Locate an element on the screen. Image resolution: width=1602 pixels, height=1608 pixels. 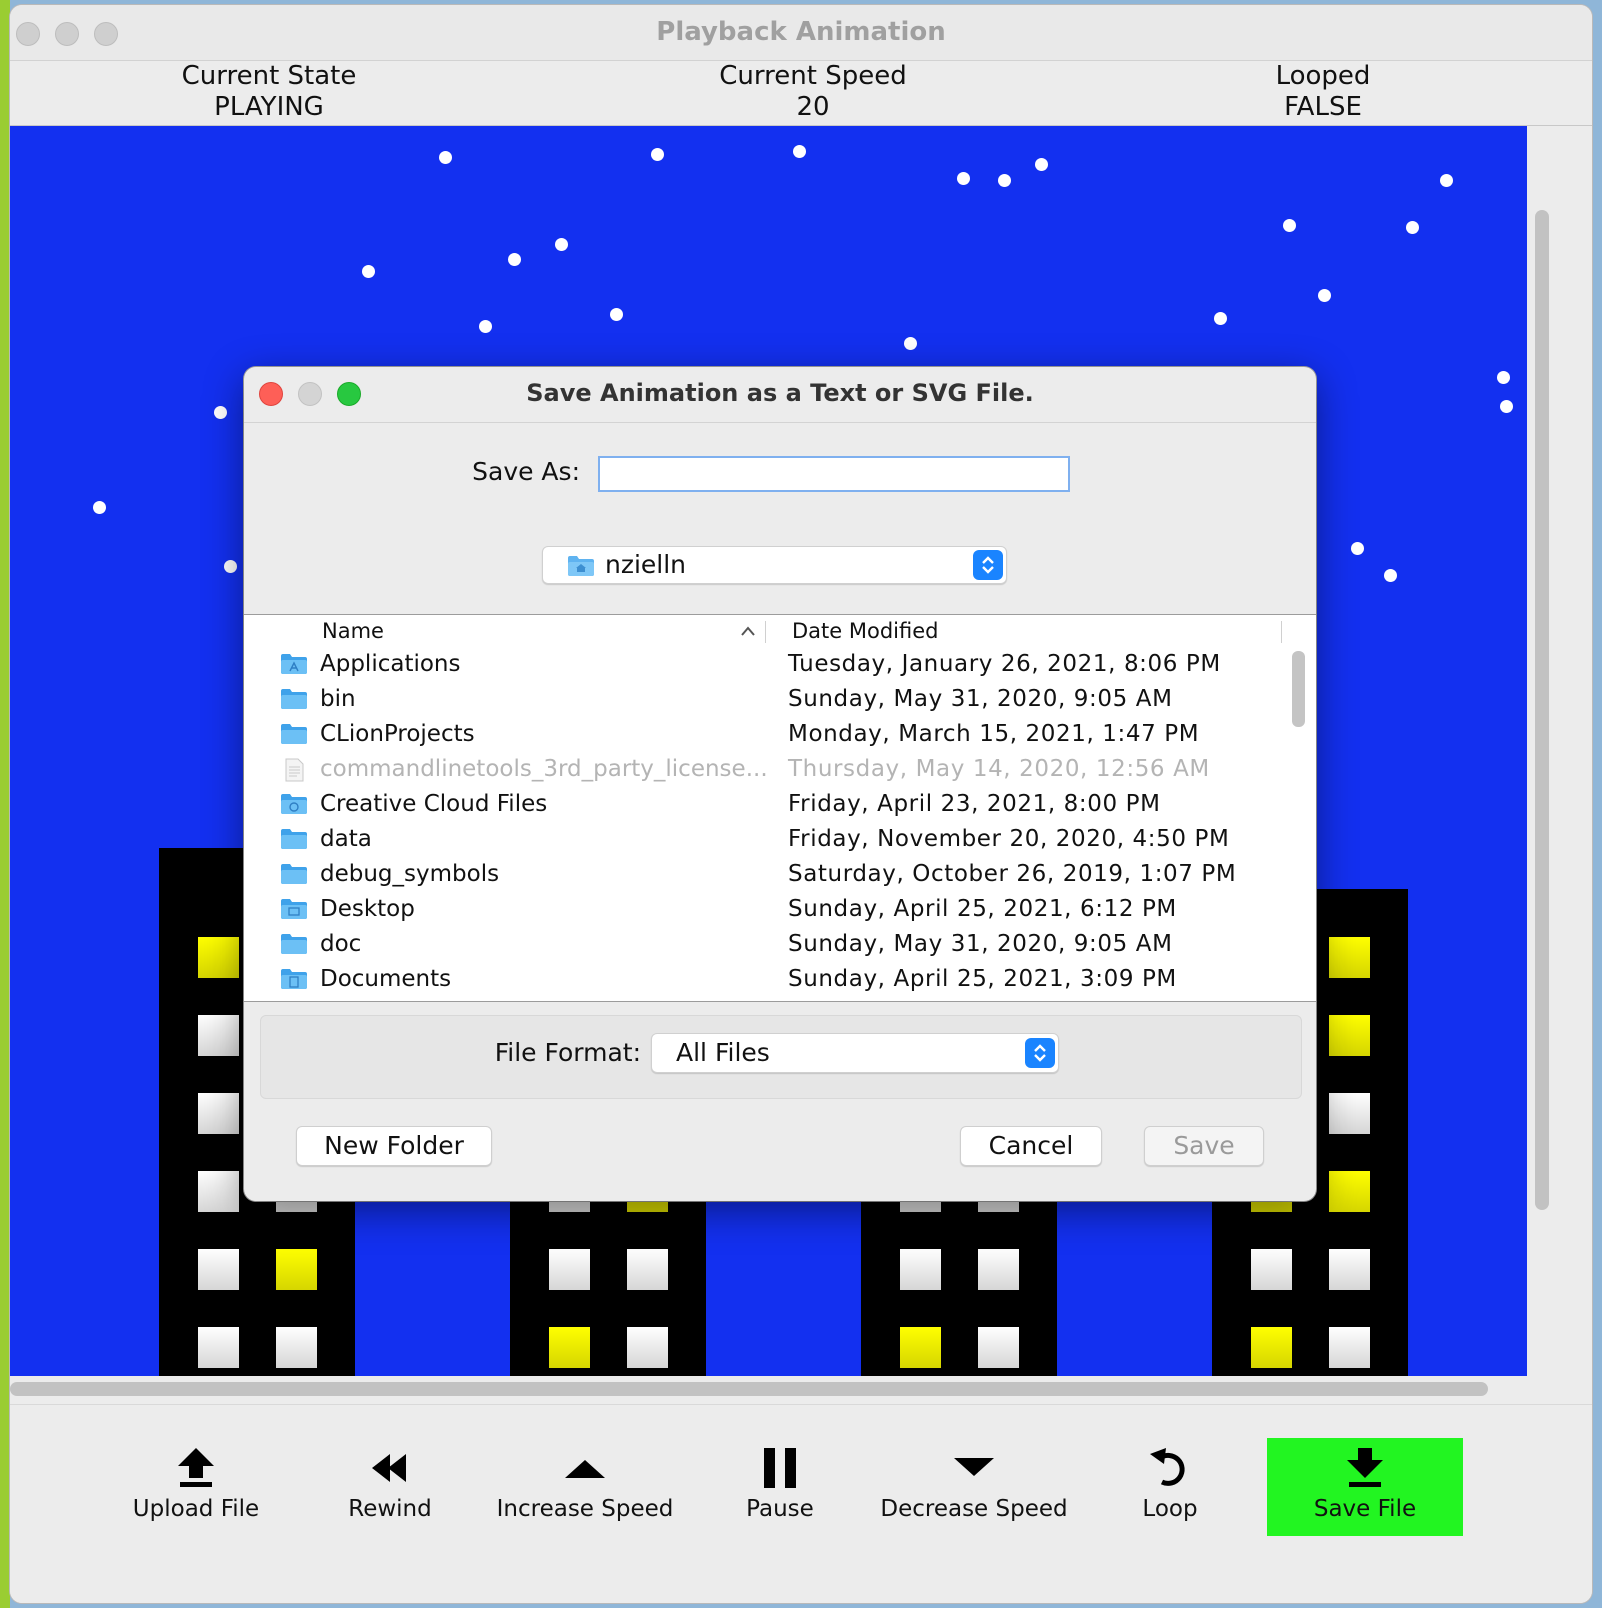
location-select: nzielln is located at coordinates (774, 565).